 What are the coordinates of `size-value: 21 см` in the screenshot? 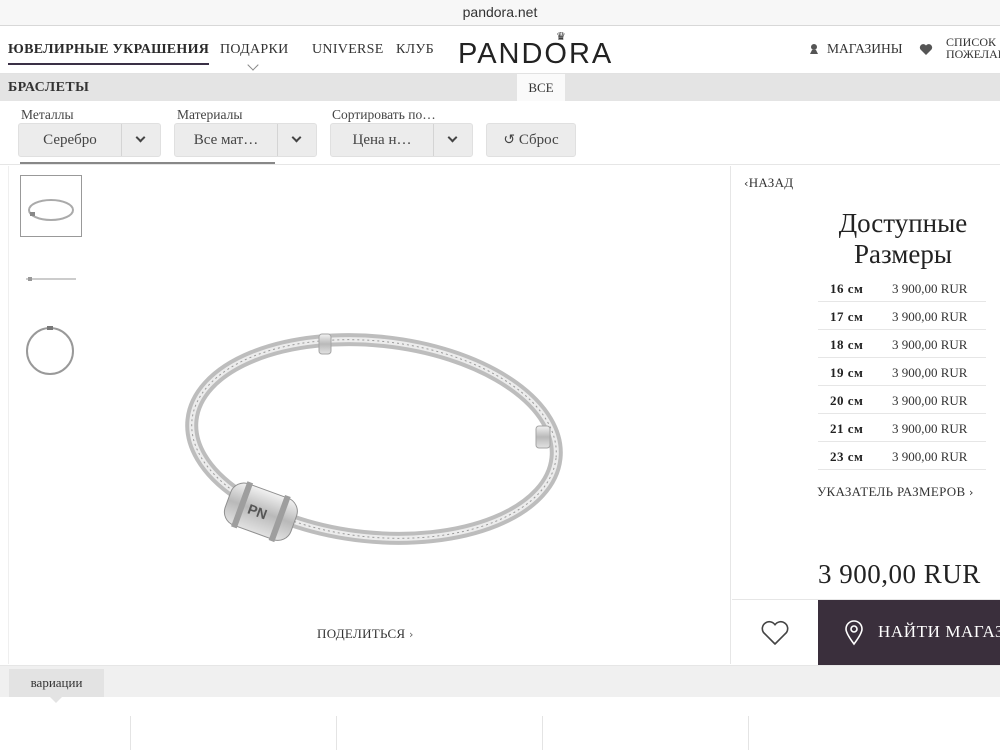 It's located at (847, 428).